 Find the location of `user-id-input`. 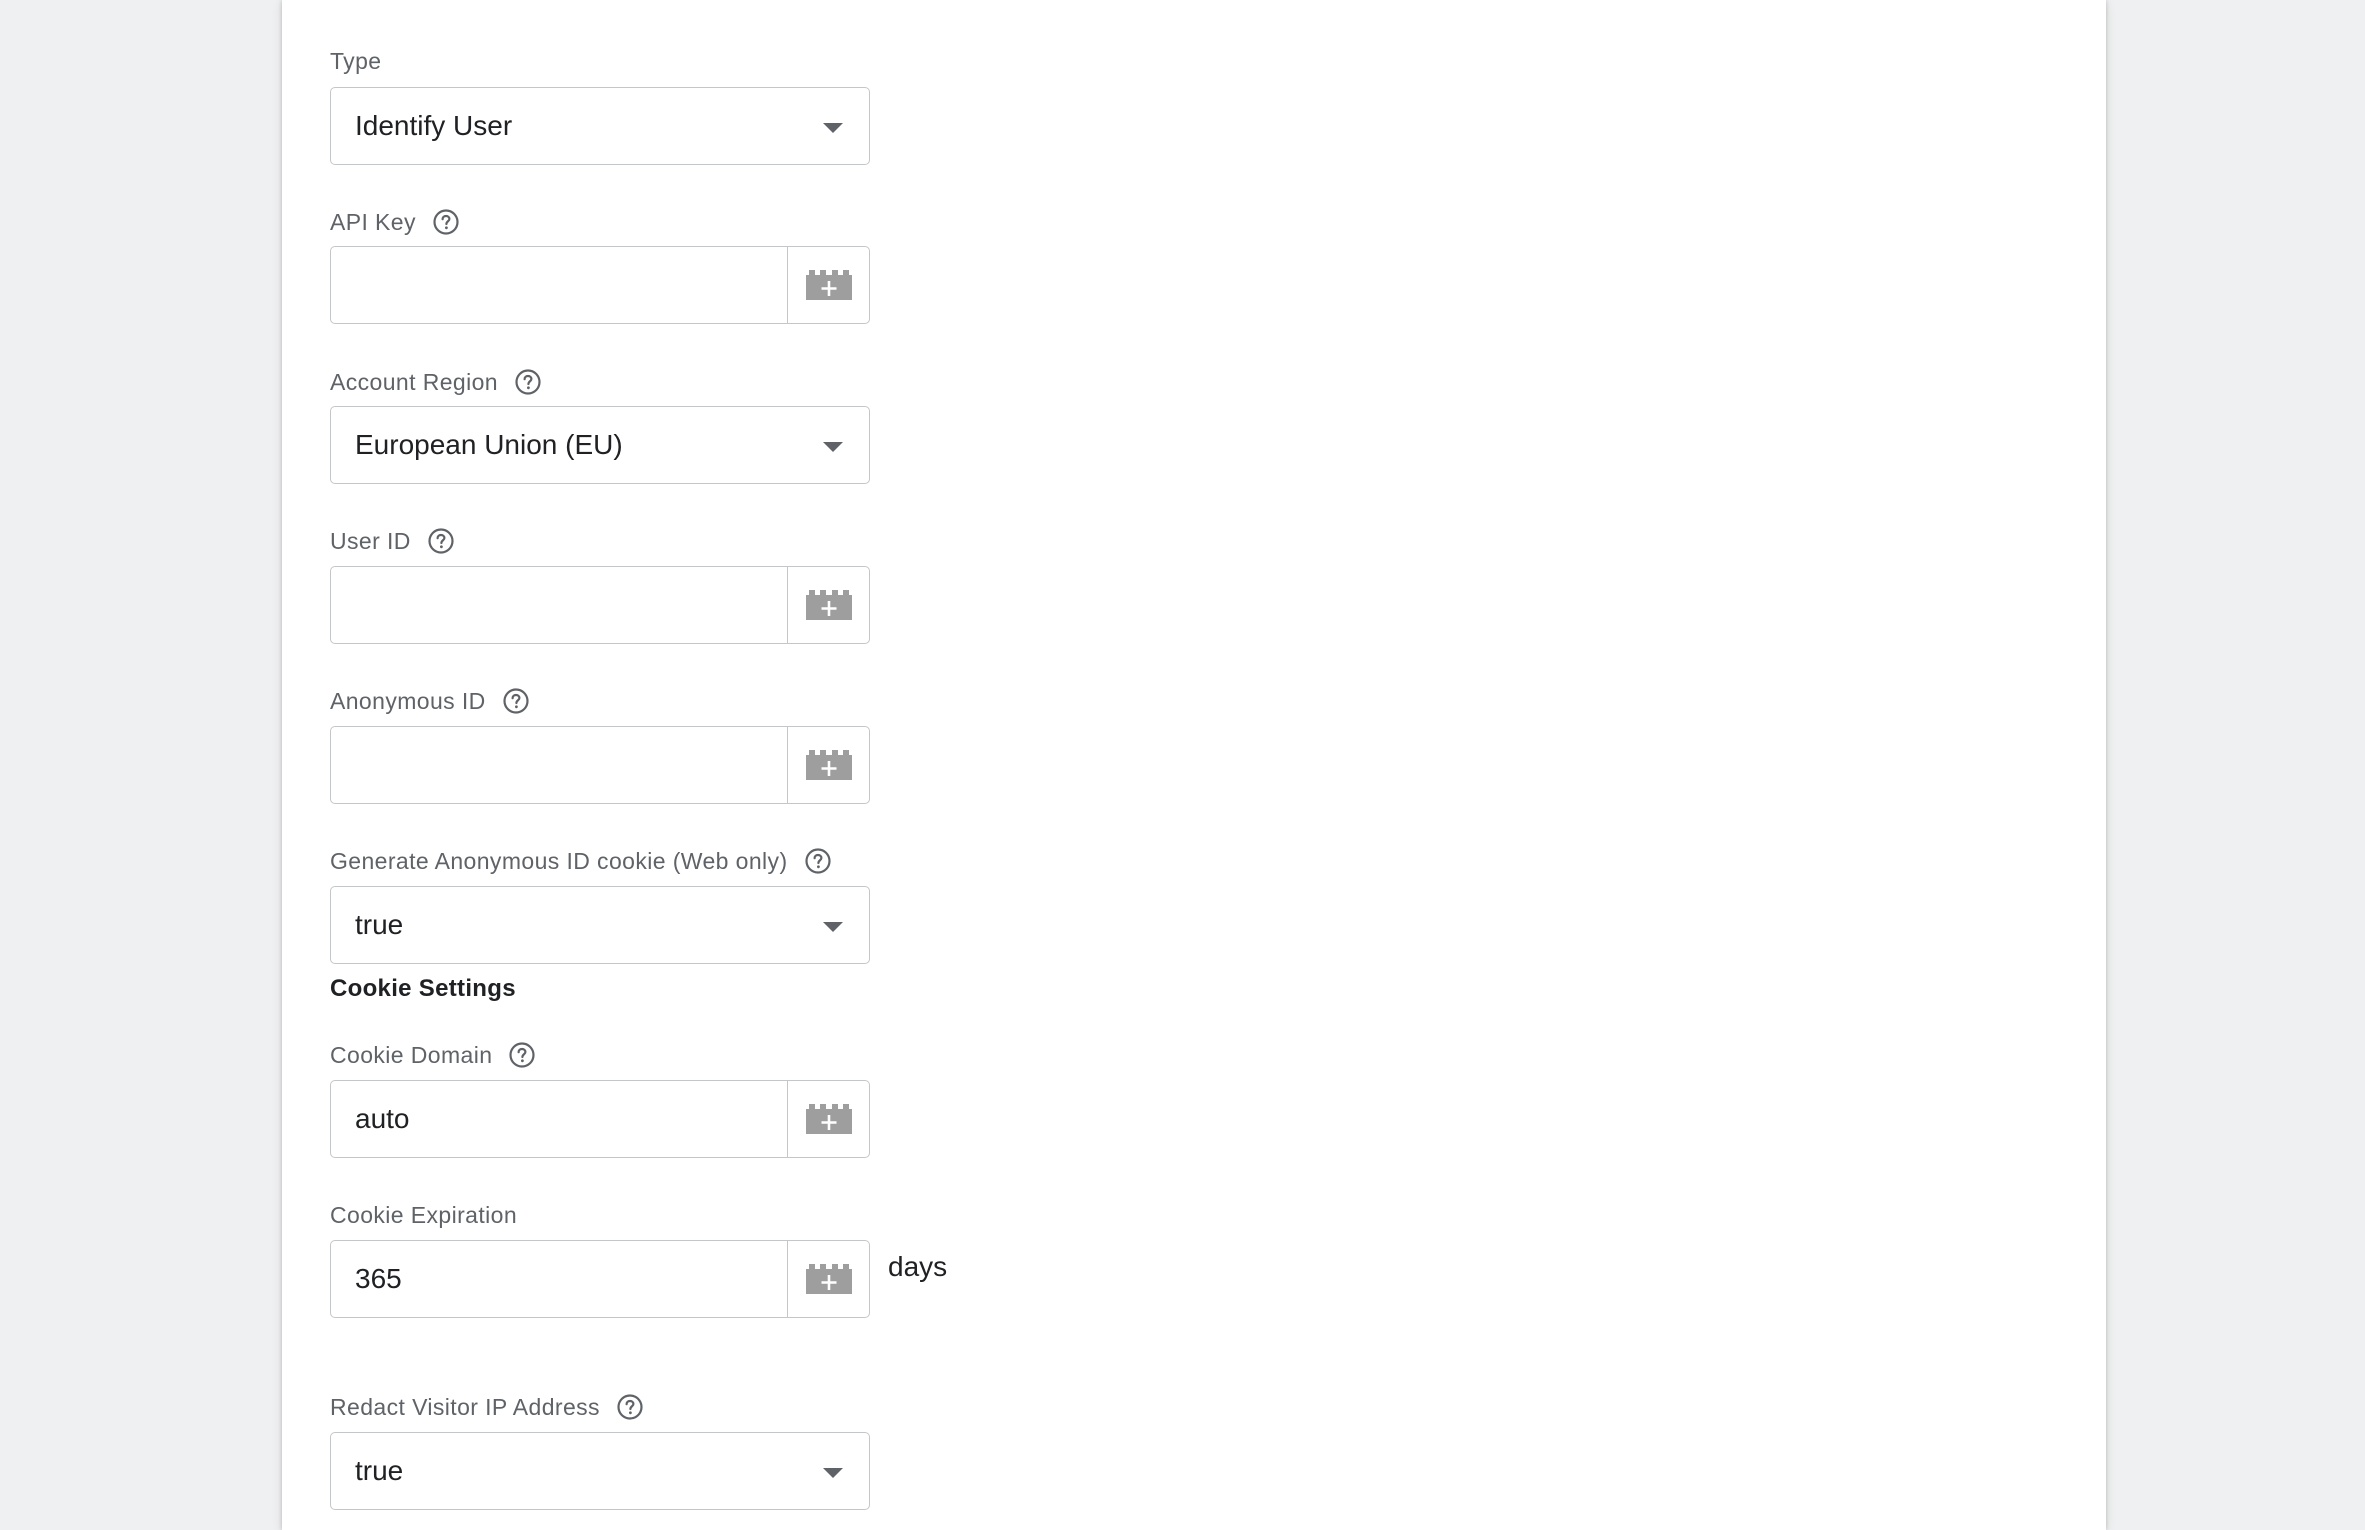

user-id-input is located at coordinates (559, 605).